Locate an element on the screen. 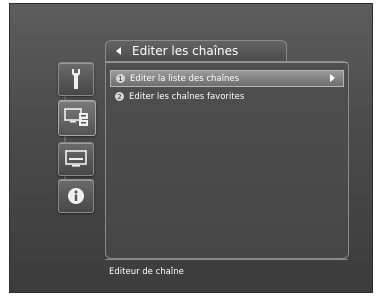 The height and width of the screenshot is (299, 384). info-icon is located at coordinates (76, 196).